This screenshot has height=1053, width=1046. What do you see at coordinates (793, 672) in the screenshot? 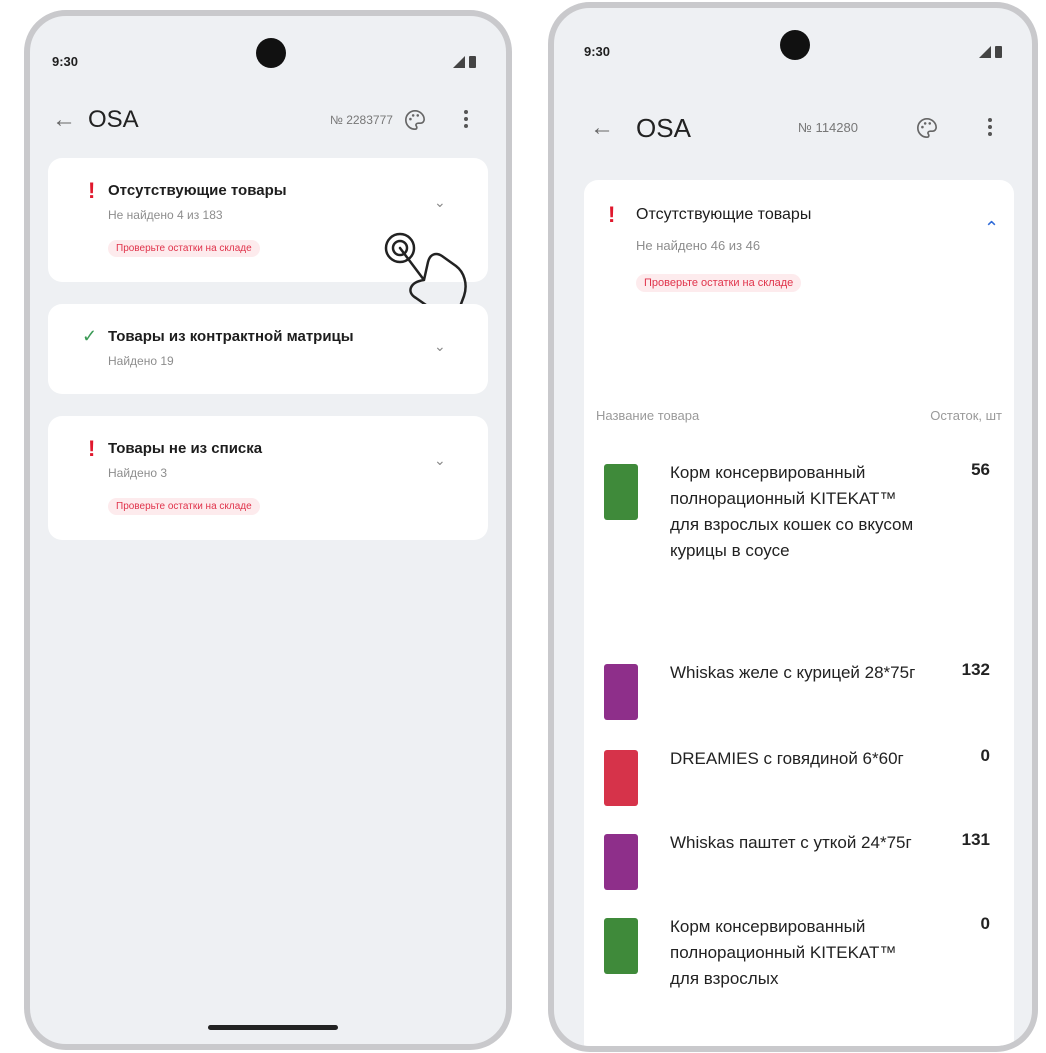
I see `product-name: Whiskas желе с курицей 28*75г` at bounding box center [793, 672].